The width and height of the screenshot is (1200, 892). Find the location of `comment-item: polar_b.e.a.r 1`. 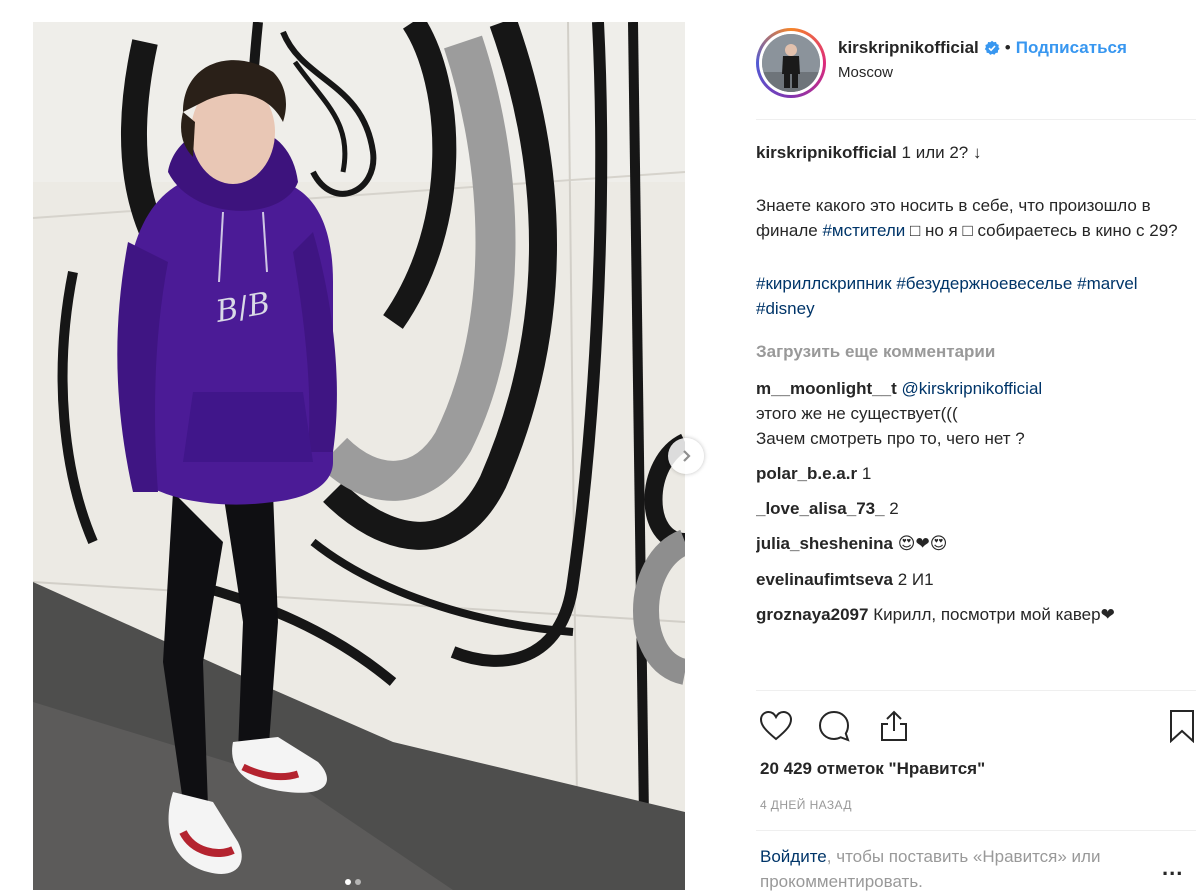

comment-item: polar_b.e.a.r 1 is located at coordinates (976, 473).